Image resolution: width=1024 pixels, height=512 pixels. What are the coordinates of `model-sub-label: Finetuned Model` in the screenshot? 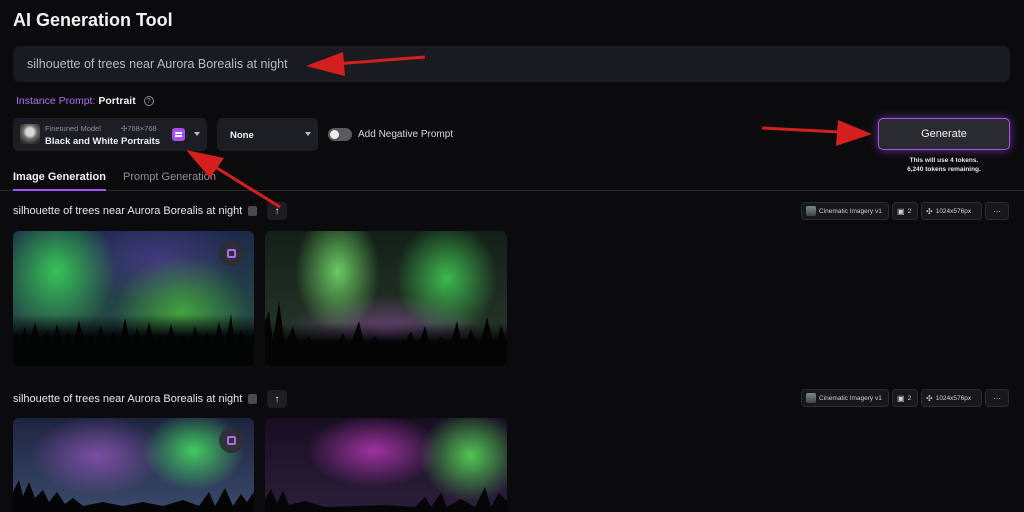 It's located at (73, 128).